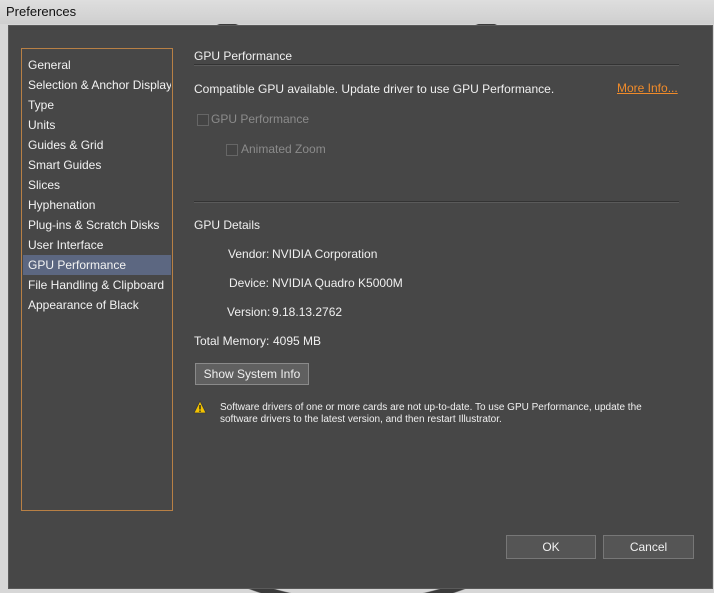 The width and height of the screenshot is (714, 593). I want to click on cancel-button: Cancel, so click(648, 547).